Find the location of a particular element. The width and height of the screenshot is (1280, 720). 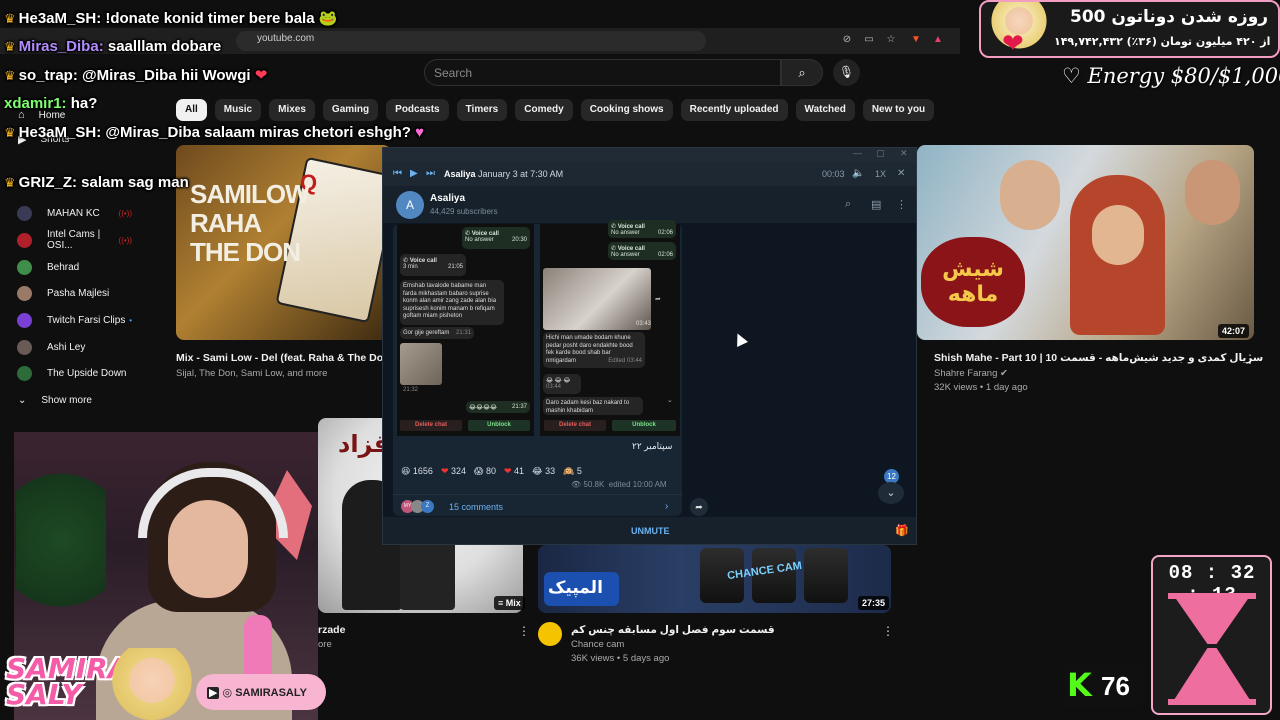

sidebar-show-more: ⌄ Show more is located at coordinates (75, 400).